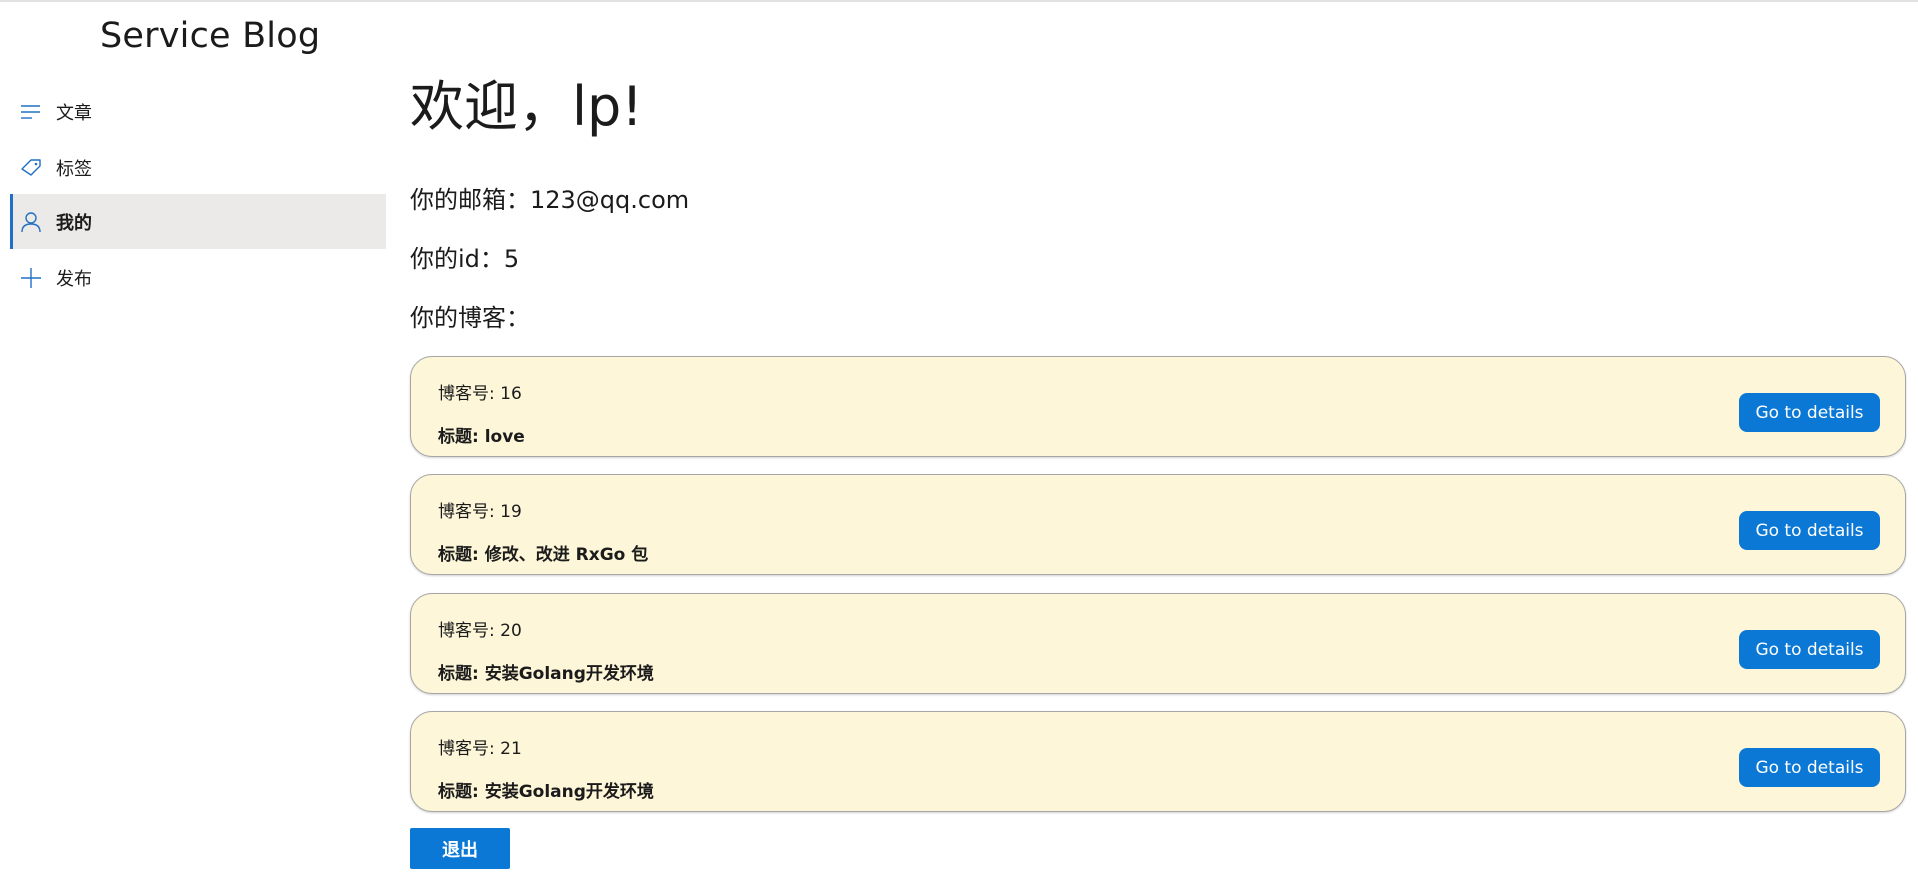 This screenshot has width=1918, height=896. I want to click on blog-number: 博客号: 19, so click(480, 512).